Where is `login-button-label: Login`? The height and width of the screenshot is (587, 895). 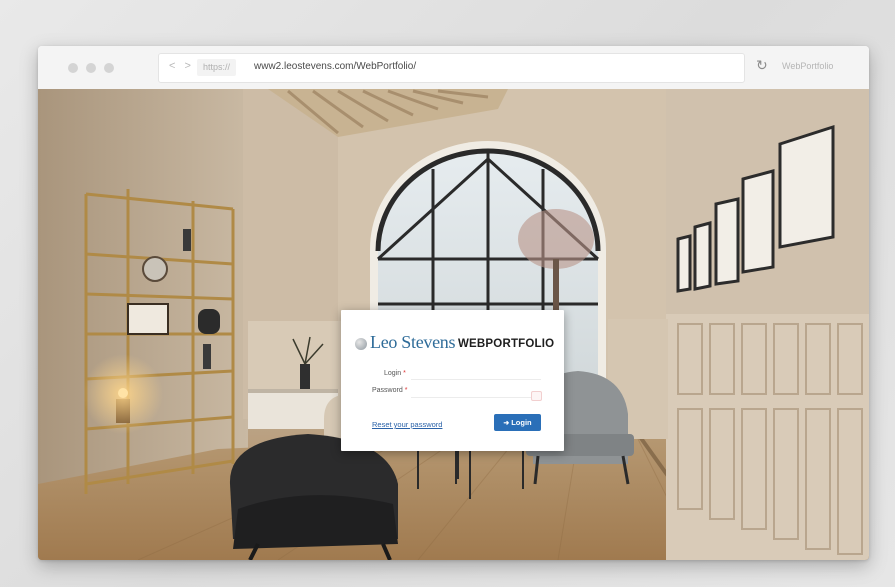
login-button-label: Login is located at coordinates (521, 422).